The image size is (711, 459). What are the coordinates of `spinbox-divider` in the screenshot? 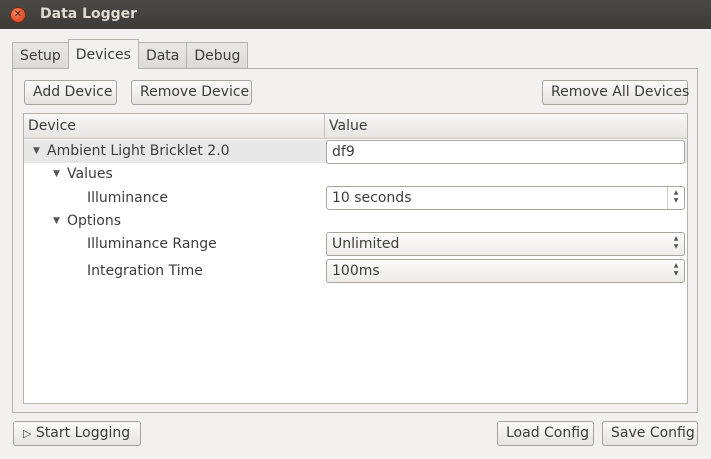 It's located at (667, 198).